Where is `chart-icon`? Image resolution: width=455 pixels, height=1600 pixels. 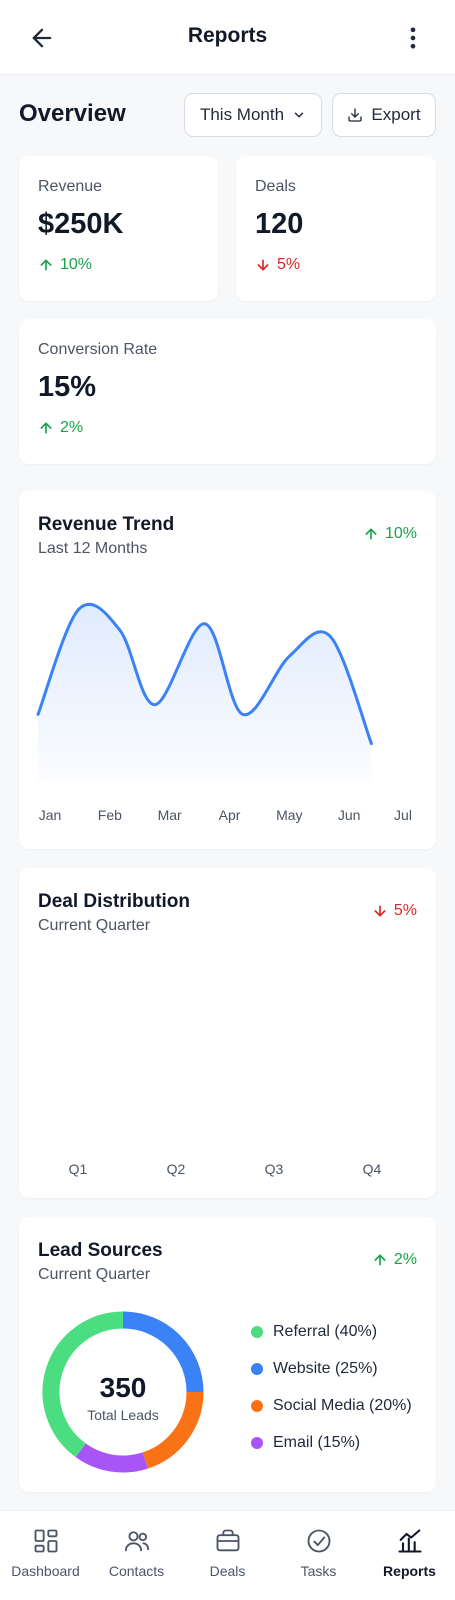
chart-icon is located at coordinates (409, 1541).